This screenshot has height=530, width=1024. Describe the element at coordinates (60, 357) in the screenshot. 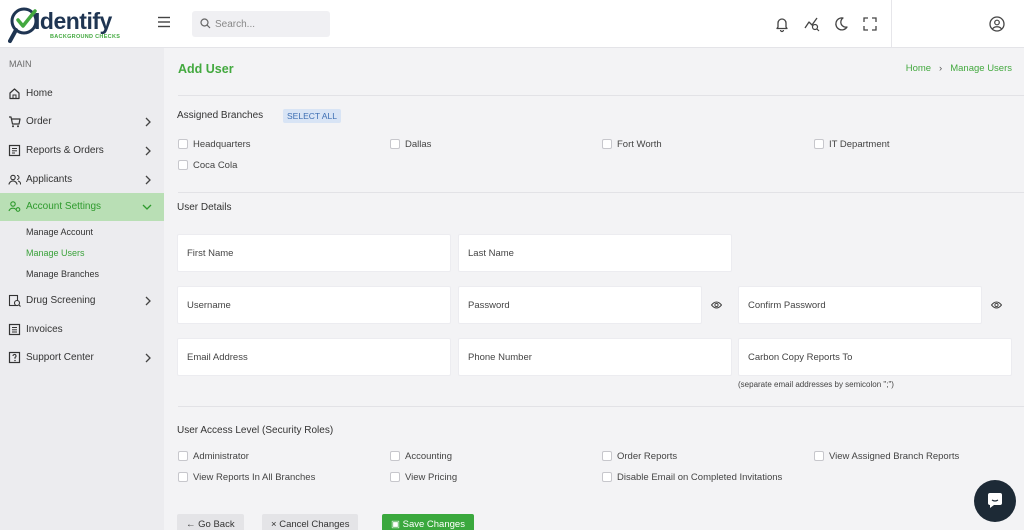

I see `sidebar-item-label: Support Center` at that location.